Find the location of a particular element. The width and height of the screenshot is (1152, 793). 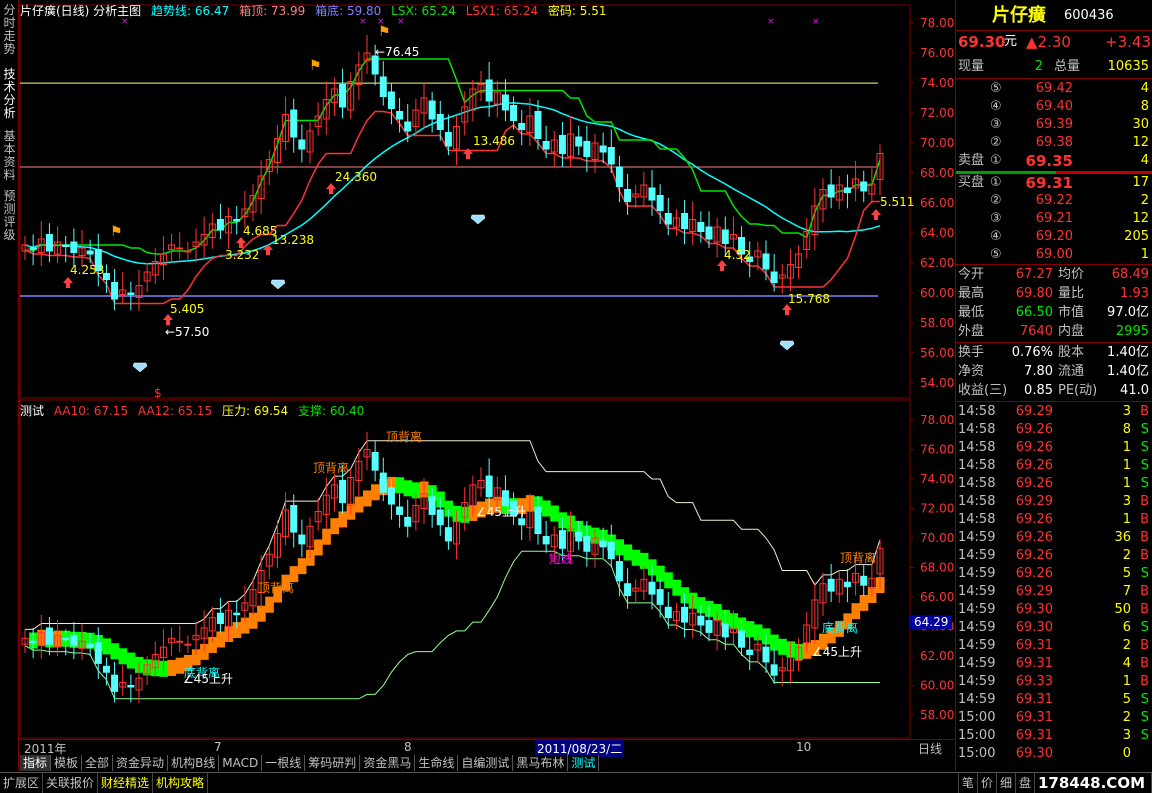

sell-row: ③ 69.39 30 is located at coordinates (1054, 125).